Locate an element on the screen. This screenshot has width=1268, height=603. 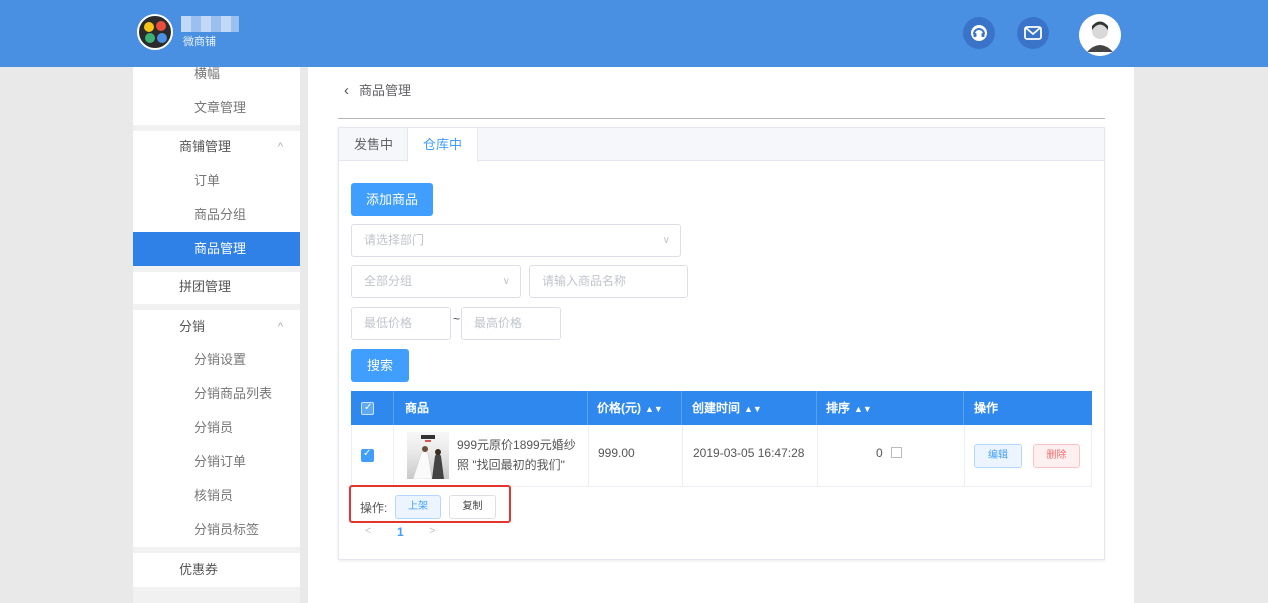
sidebar-item-product-groups: 商品分组 is located at coordinates (216, 215).